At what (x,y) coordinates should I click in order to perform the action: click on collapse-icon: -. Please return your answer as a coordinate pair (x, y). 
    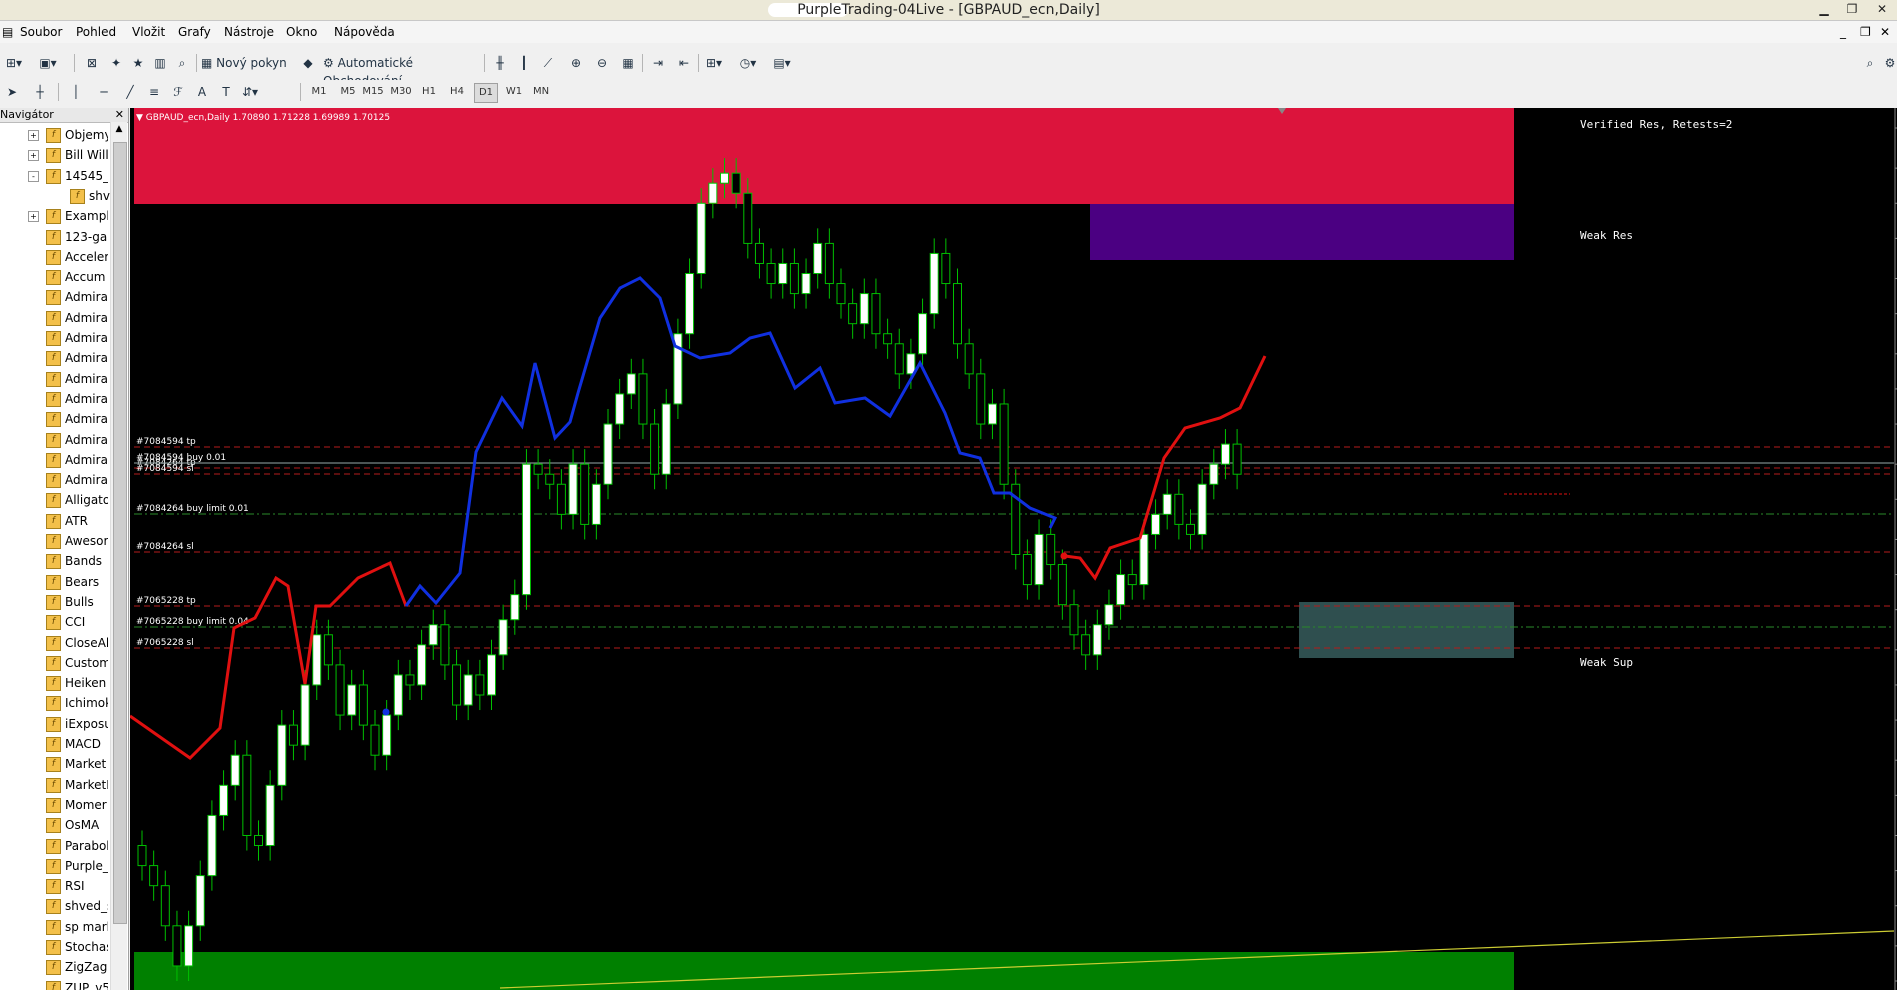
    Looking at the image, I should click on (33, 176).